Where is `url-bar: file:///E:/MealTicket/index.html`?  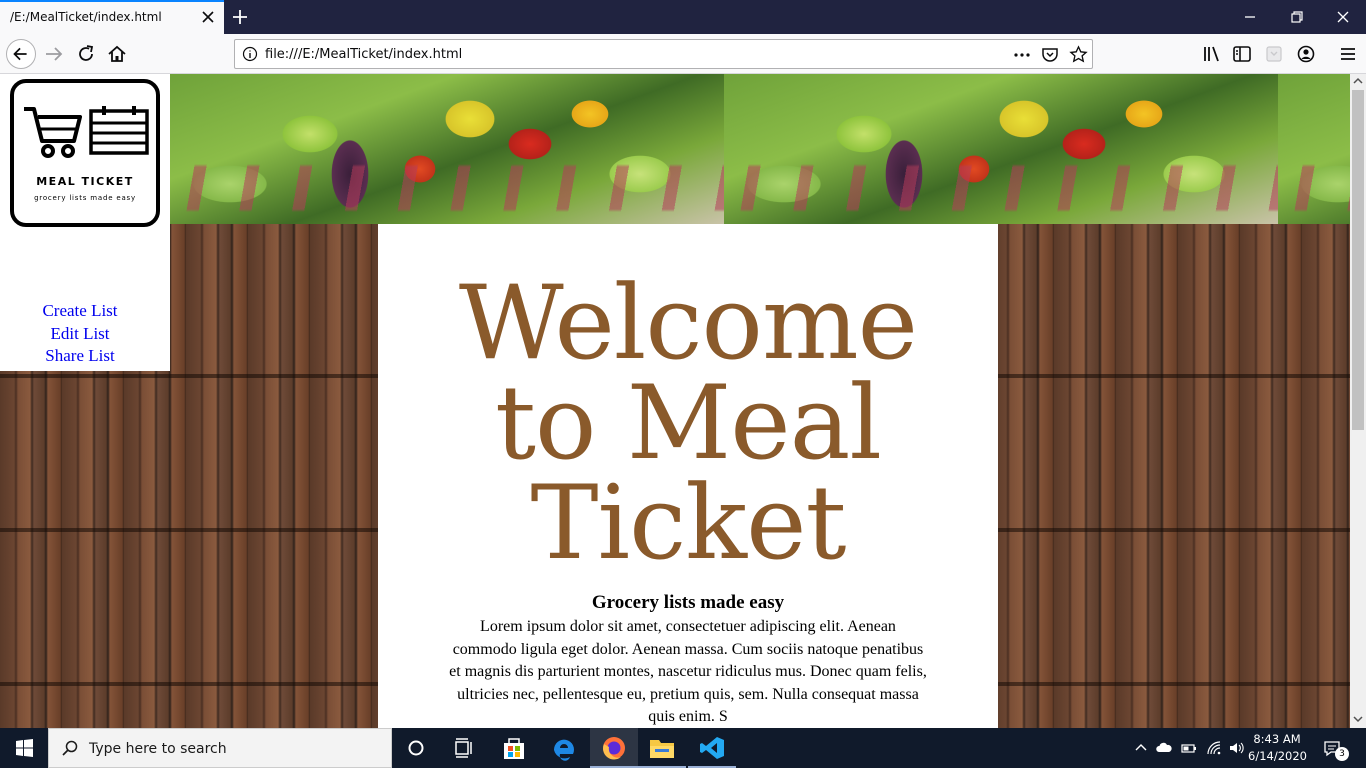 url-bar: file:///E:/MealTicket/index.html is located at coordinates (663, 54).